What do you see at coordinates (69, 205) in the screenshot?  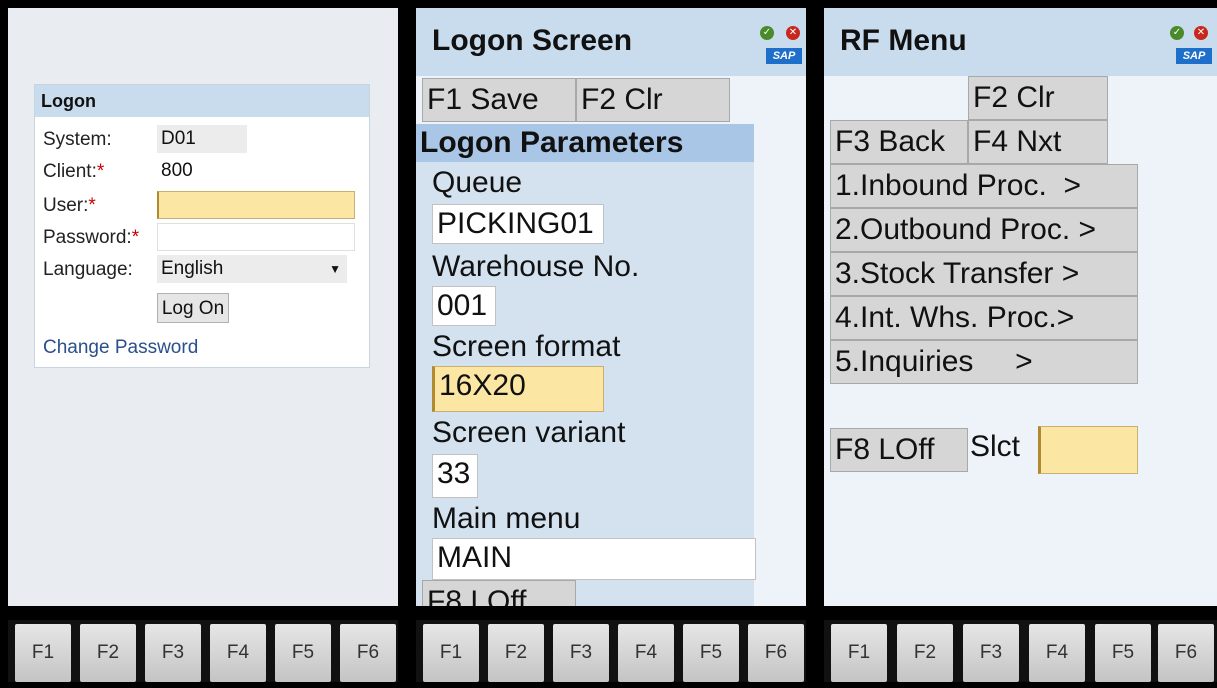 I see `user-label: User:*` at bounding box center [69, 205].